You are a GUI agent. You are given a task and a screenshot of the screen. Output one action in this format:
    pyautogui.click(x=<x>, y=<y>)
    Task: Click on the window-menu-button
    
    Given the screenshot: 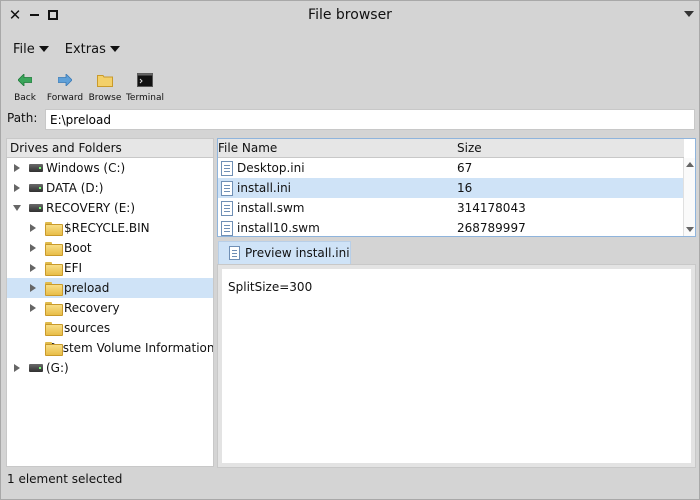 What is the action you would take?
    pyautogui.click(x=688, y=14)
    